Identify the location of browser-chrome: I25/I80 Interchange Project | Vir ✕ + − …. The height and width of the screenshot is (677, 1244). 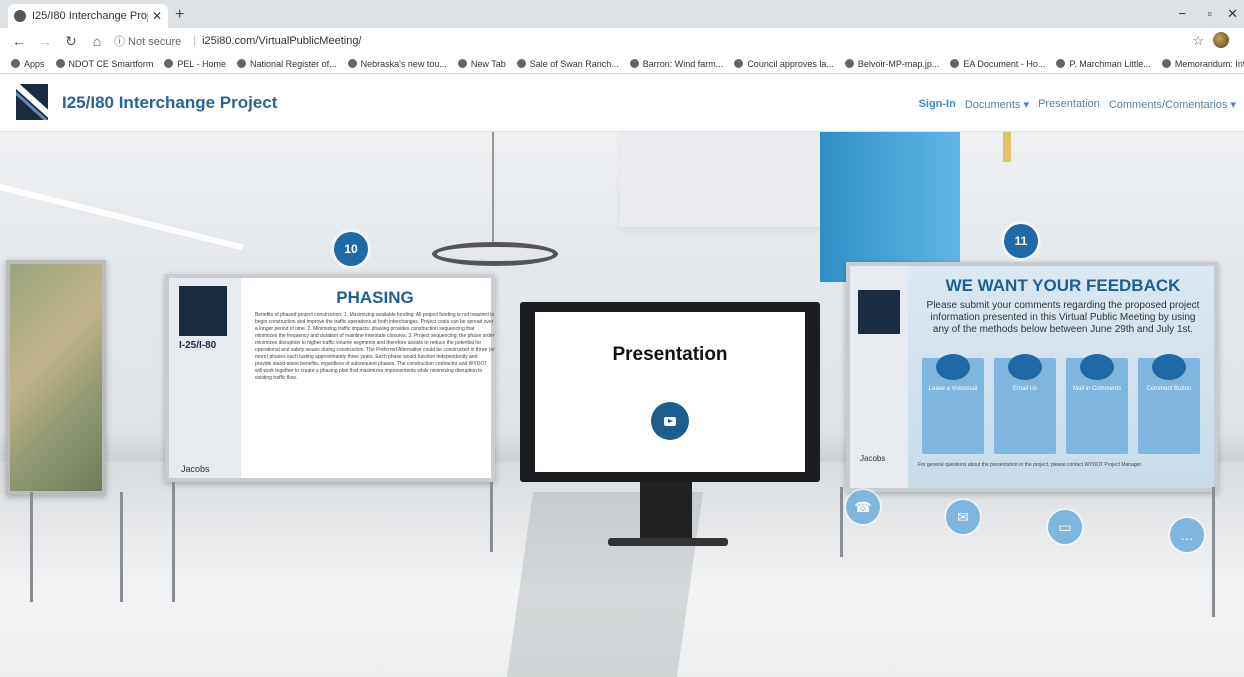
(622, 38).